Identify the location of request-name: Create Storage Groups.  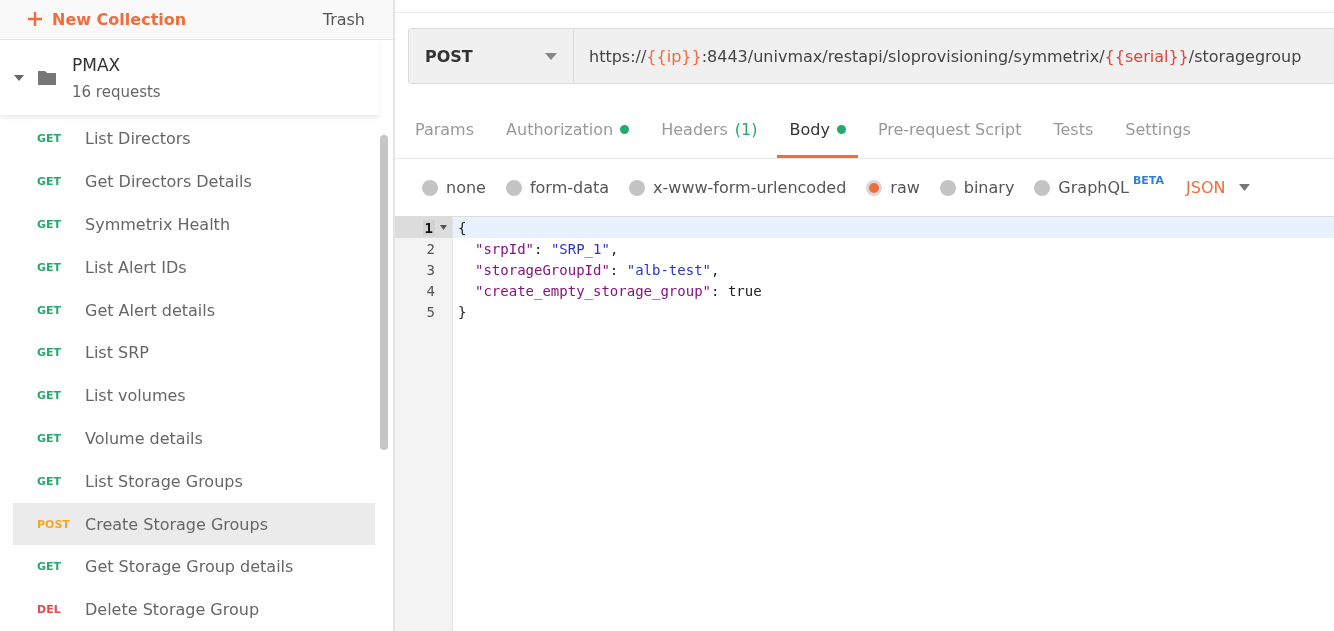
(176, 524).